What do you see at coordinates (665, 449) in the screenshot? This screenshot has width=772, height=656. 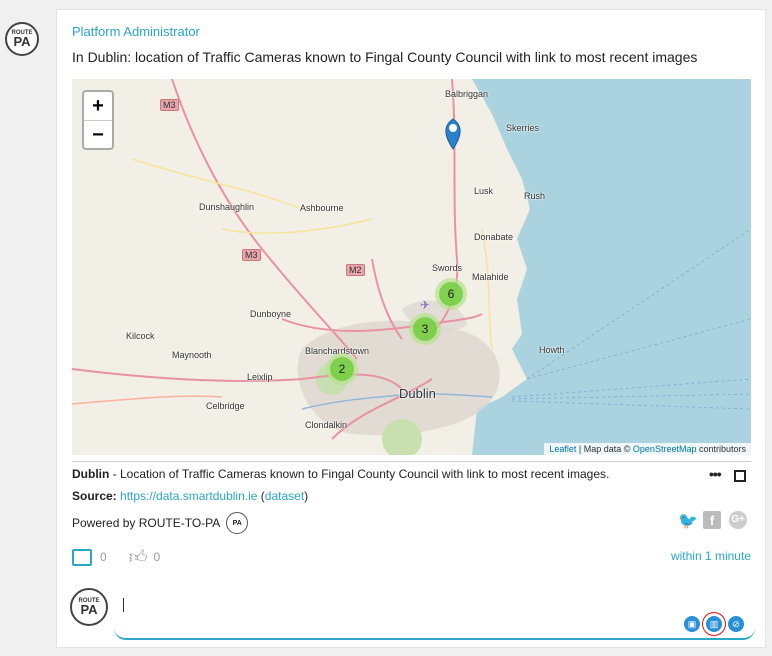 I see `osm-link: OpenStreetMap` at bounding box center [665, 449].